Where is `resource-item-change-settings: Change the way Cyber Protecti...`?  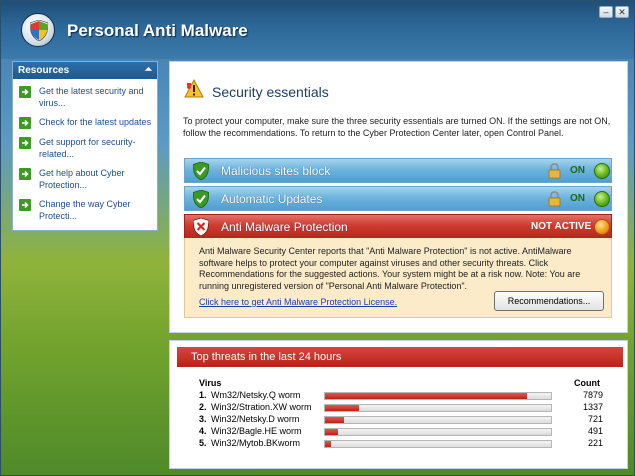
resource-item-change-settings: Change the way Cyber Protecti... is located at coordinates (86, 210).